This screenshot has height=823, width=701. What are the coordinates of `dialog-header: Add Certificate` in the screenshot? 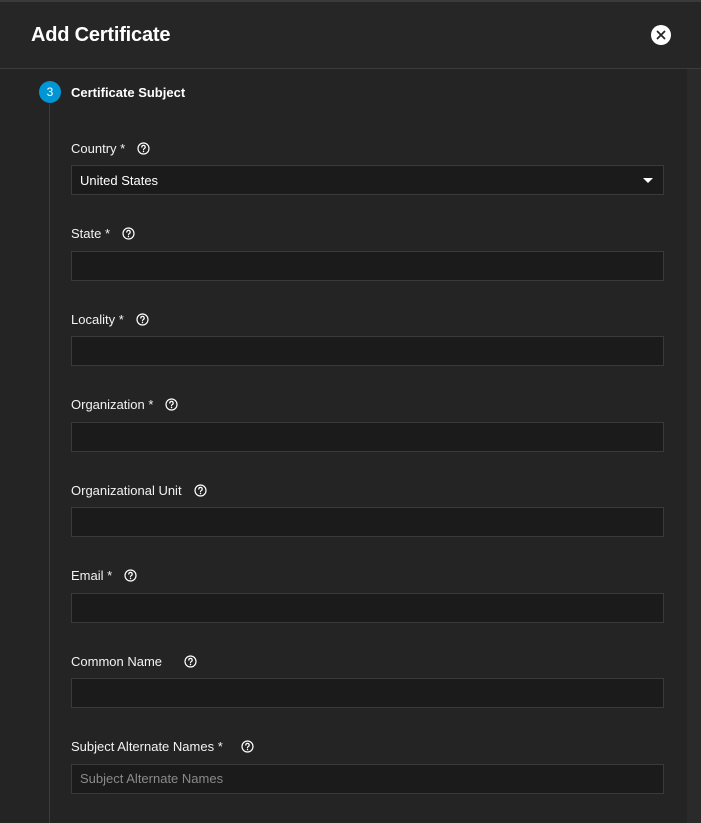 It's located at (350, 35).